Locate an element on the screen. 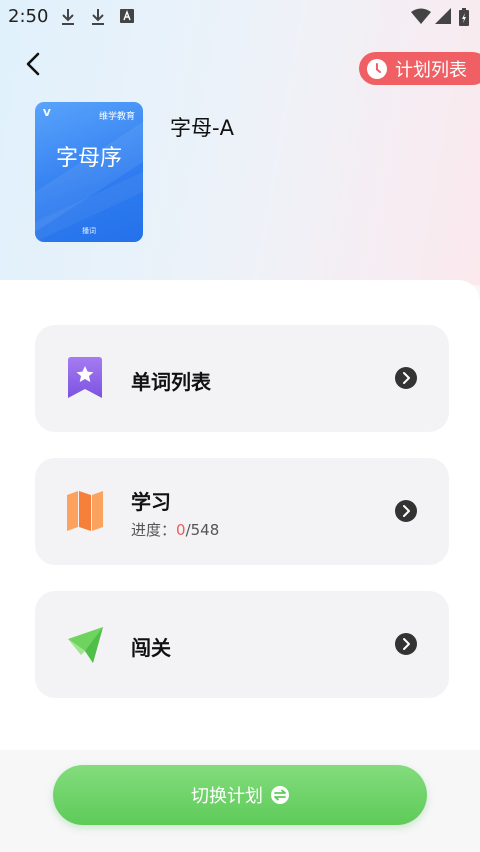 The image size is (480, 852). bottom-bar: 切换计划 is located at coordinates (240, 801).